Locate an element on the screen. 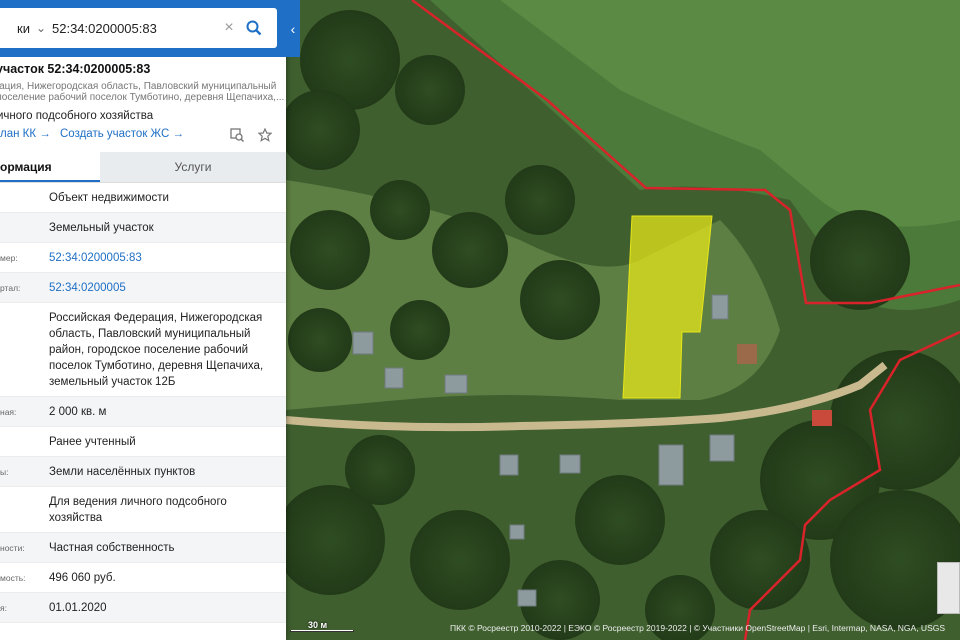 Image resolution: width=960 pixels, height=640 pixels. star-icon is located at coordinates (265, 135).